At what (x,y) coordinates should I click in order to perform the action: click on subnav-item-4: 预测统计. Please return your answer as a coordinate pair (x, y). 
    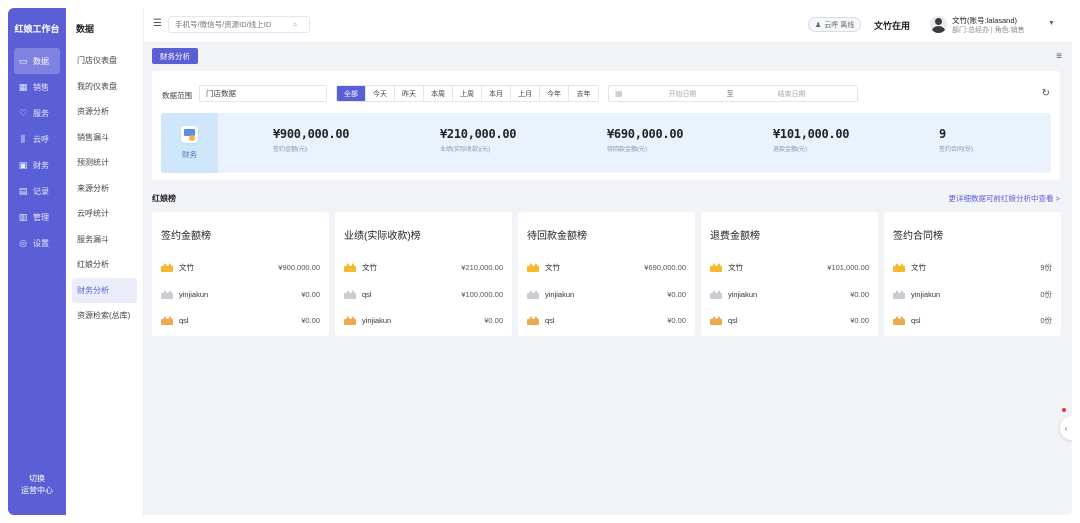
    Looking at the image, I should click on (104, 163).